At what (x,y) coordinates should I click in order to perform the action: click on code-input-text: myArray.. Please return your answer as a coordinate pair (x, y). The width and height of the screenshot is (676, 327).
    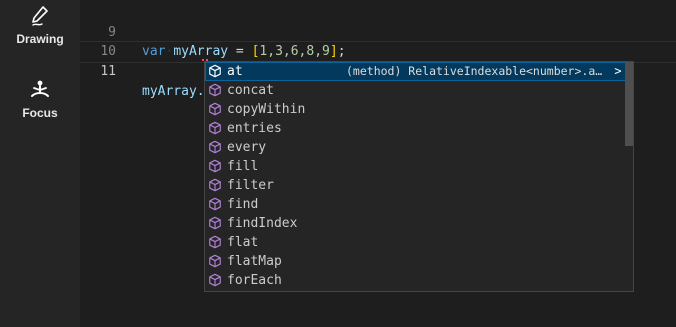
    Looking at the image, I should click on (173, 91).